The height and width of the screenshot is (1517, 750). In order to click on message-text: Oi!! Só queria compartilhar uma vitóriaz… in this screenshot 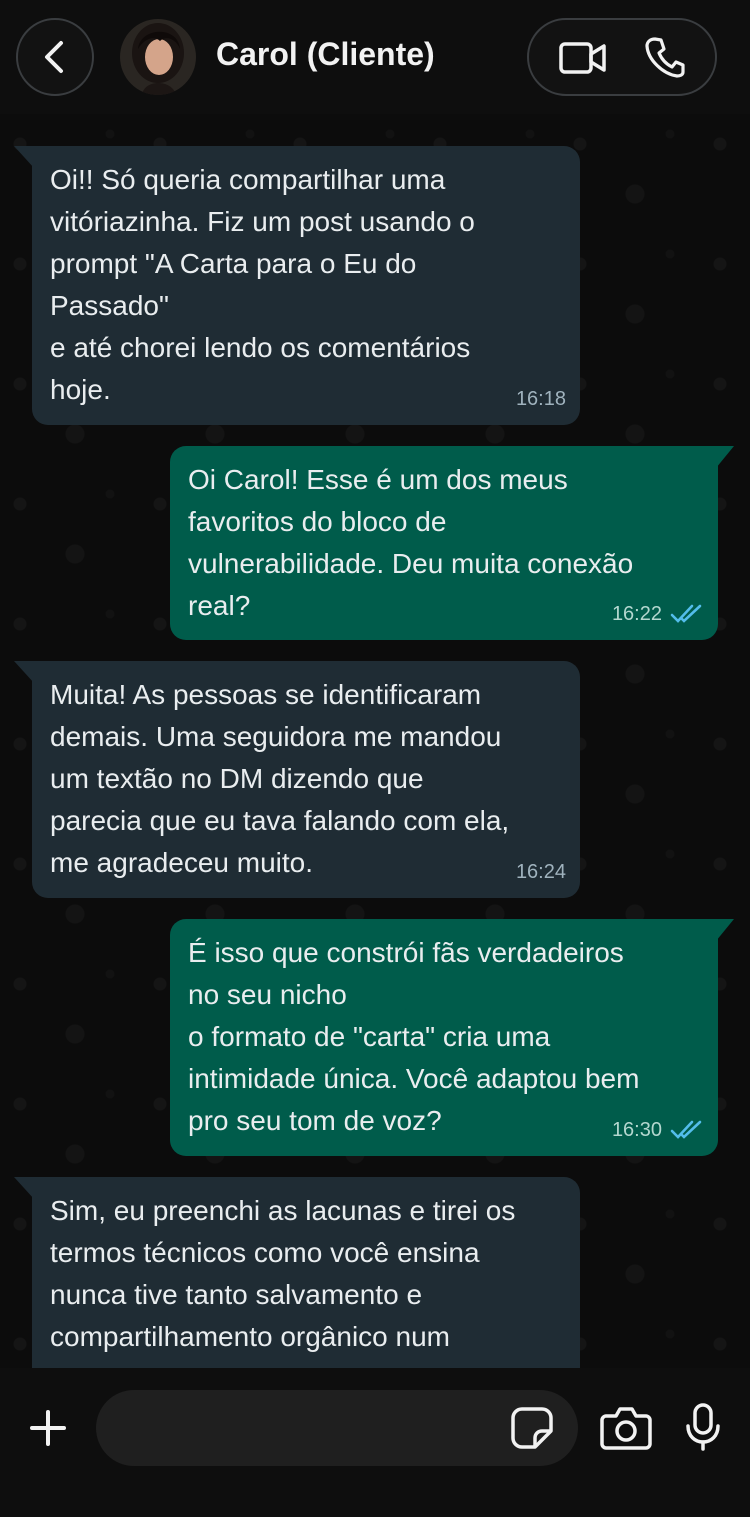, I will do `click(262, 284)`.